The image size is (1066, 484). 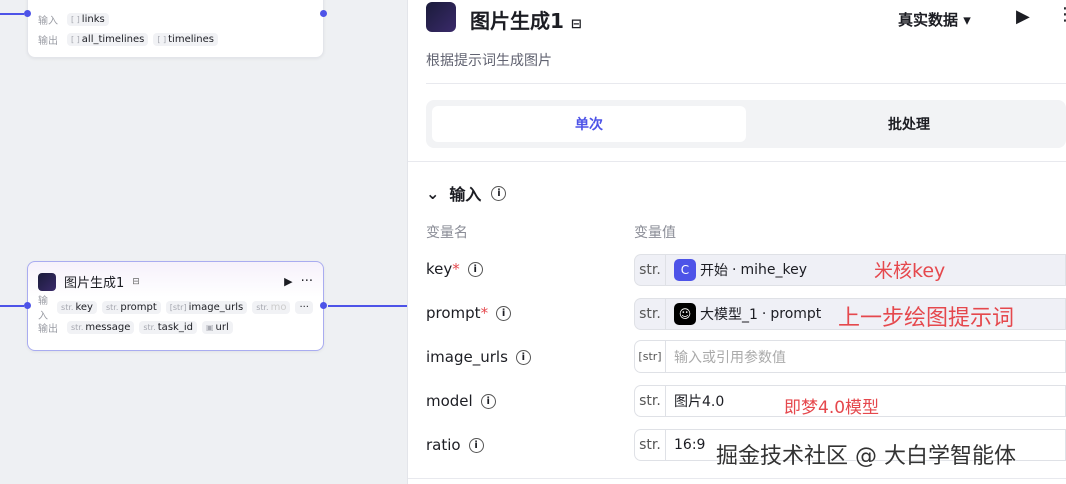 I want to click on run-button: ▶, so click(x=1023, y=16).